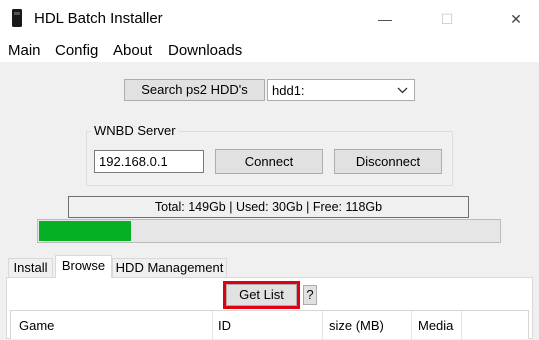 Image resolution: width=539 pixels, height=340 pixels. I want to click on column-header-size: size (MB), so click(356, 325).